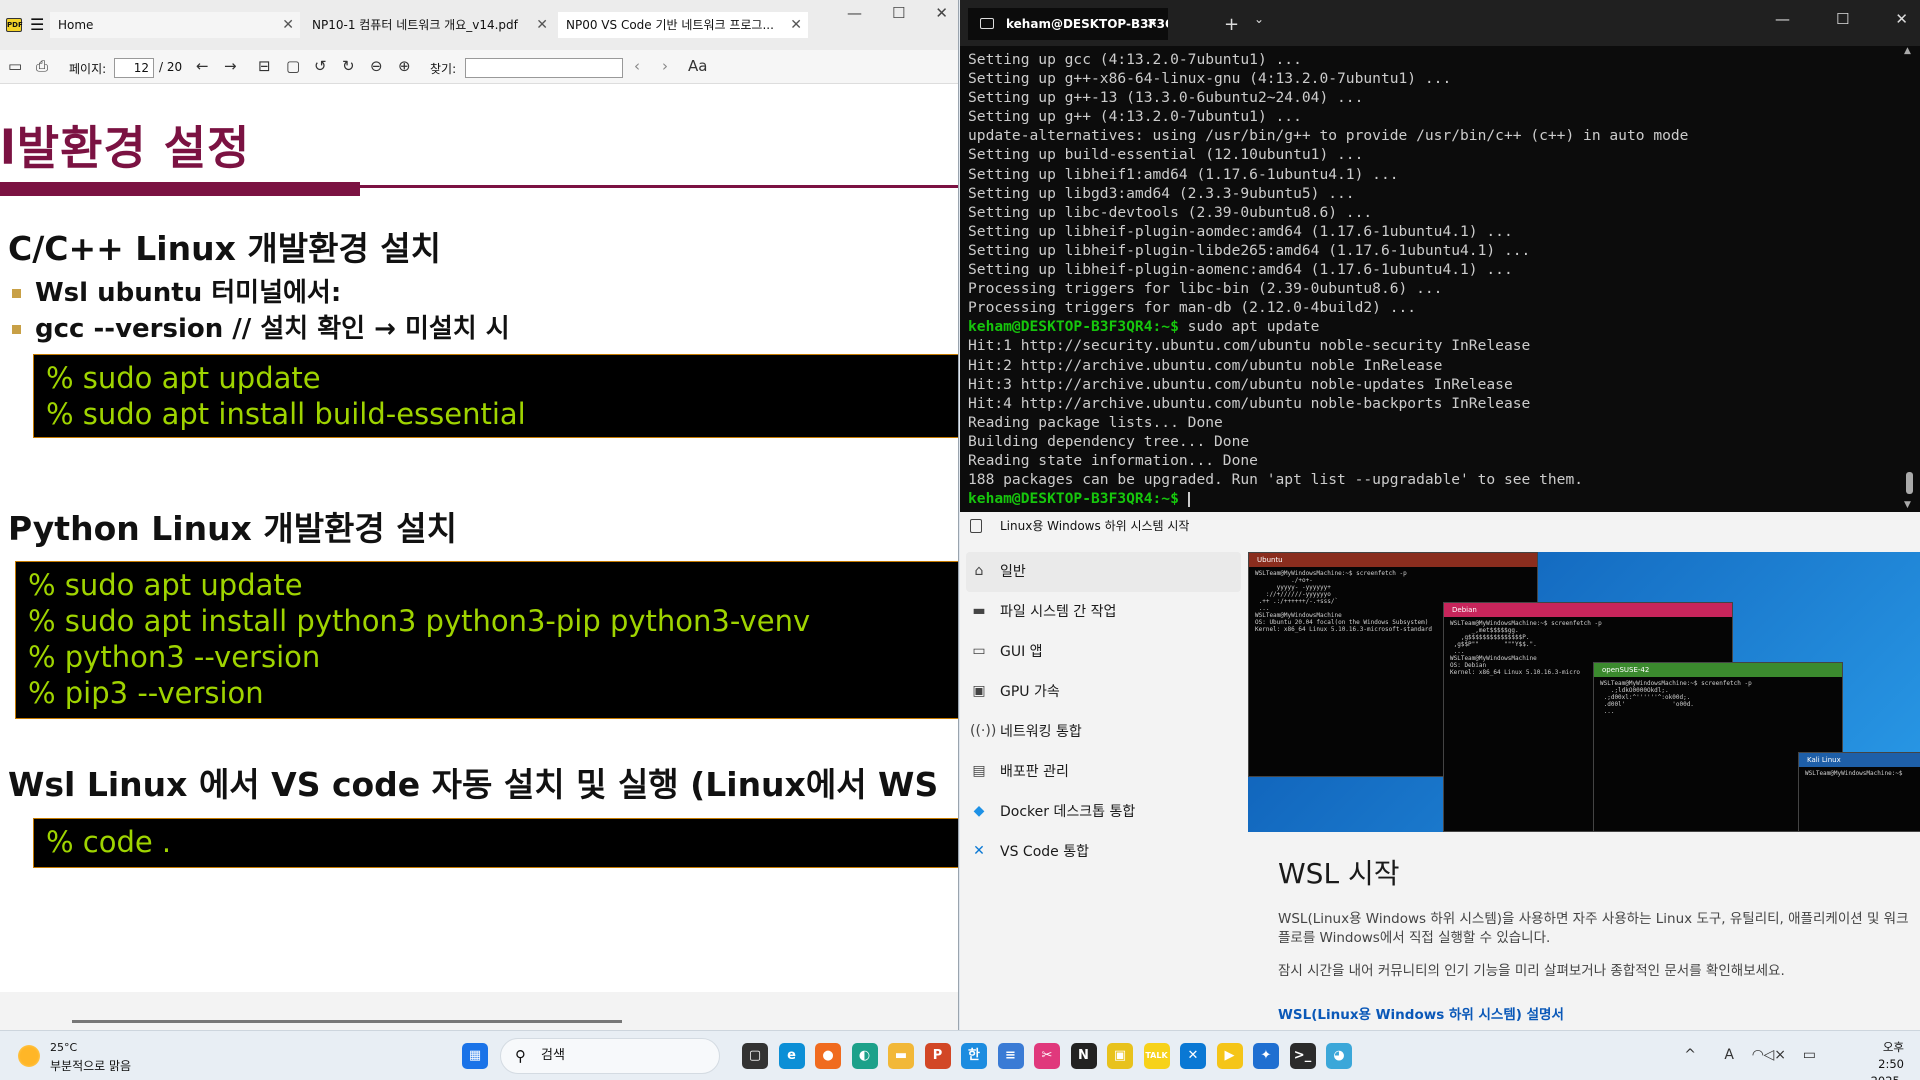 The image size is (1920, 1080). Describe the element at coordinates (1302, 1056) in the screenshot. I see `terminal-icon: >_` at that location.